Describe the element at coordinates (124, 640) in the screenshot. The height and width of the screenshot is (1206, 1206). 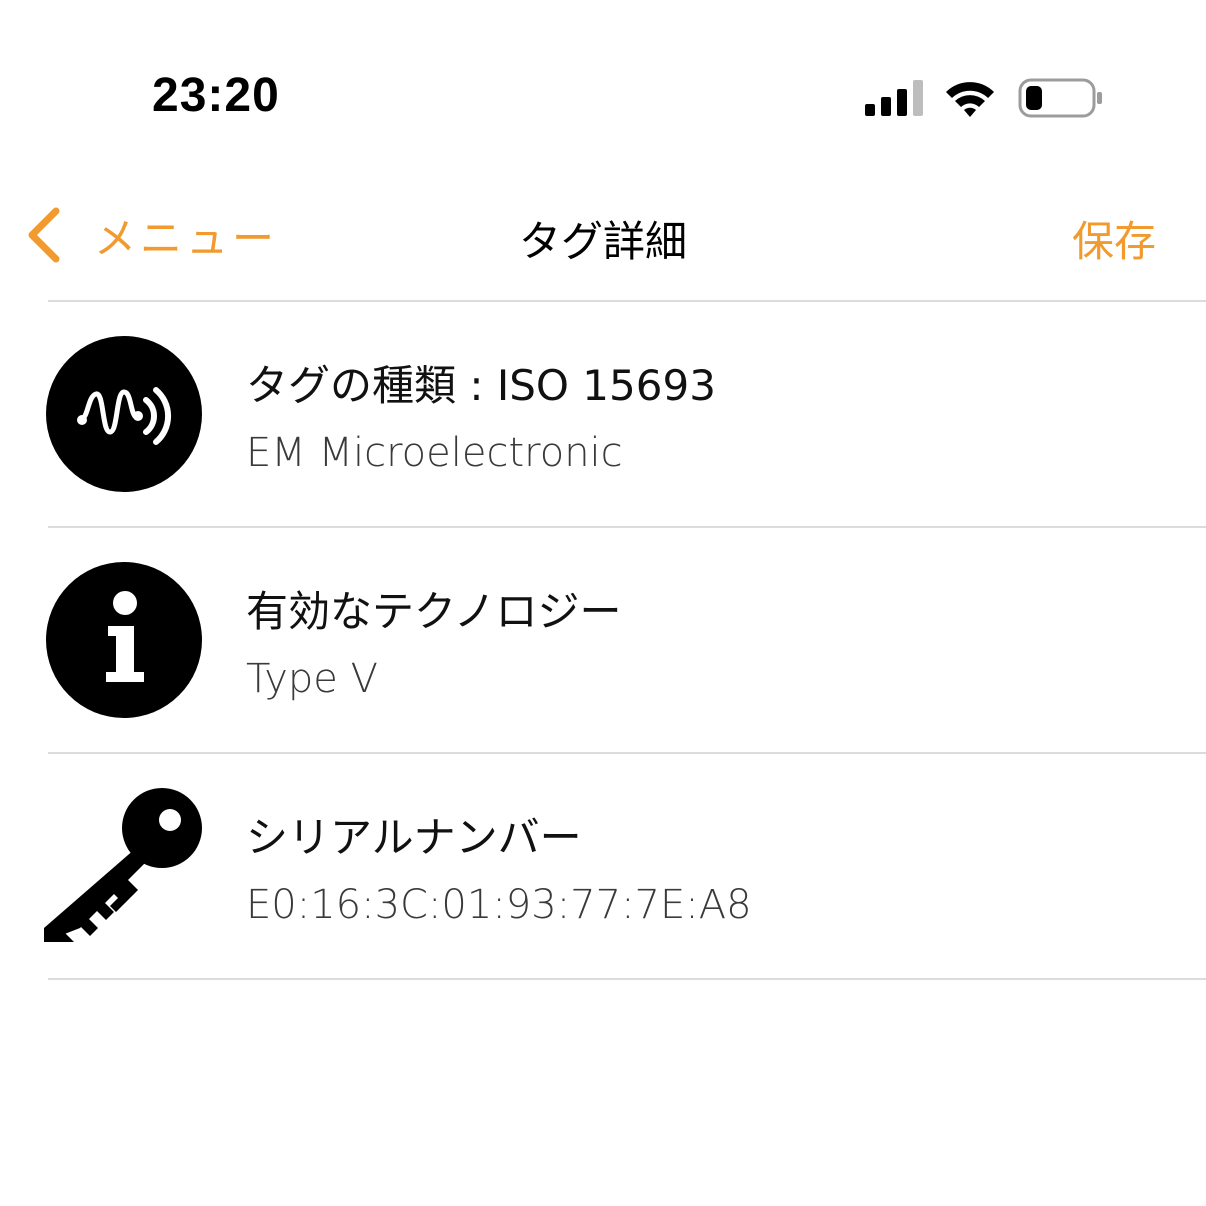
I see `info-icon` at that location.